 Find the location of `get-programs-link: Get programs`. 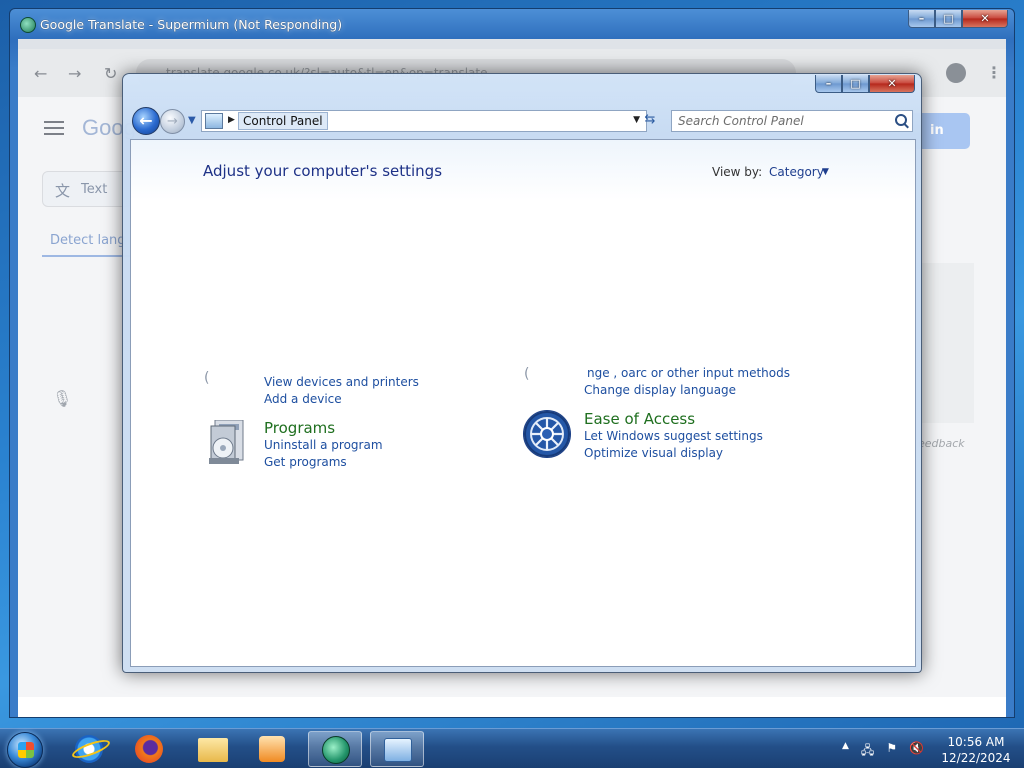

get-programs-link: Get programs is located at coordinates (305, 462).